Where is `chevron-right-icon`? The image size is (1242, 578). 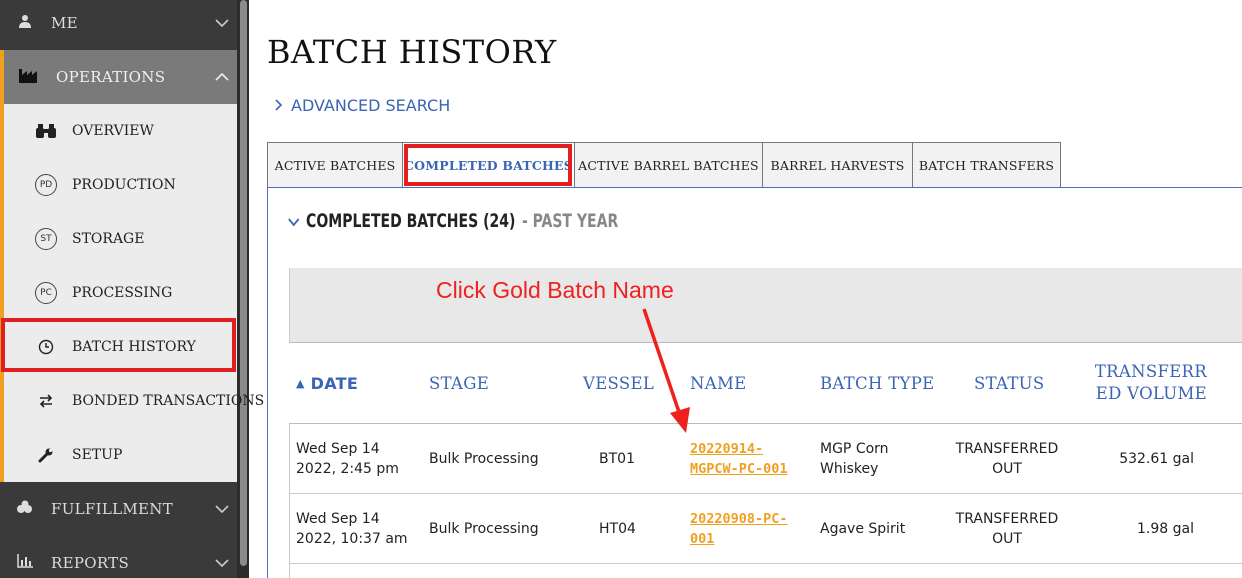 chevron-right-icon is located at coordinates (279, 105).